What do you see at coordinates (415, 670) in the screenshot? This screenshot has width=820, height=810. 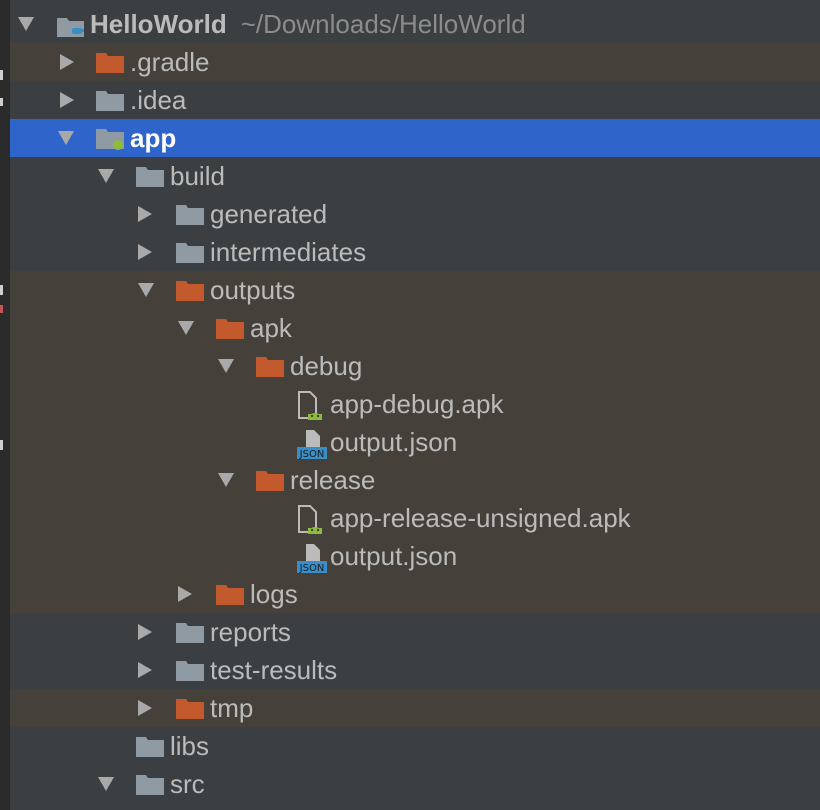 I see `tree-row-test-results: test-results` at bounding box center [415, 670].